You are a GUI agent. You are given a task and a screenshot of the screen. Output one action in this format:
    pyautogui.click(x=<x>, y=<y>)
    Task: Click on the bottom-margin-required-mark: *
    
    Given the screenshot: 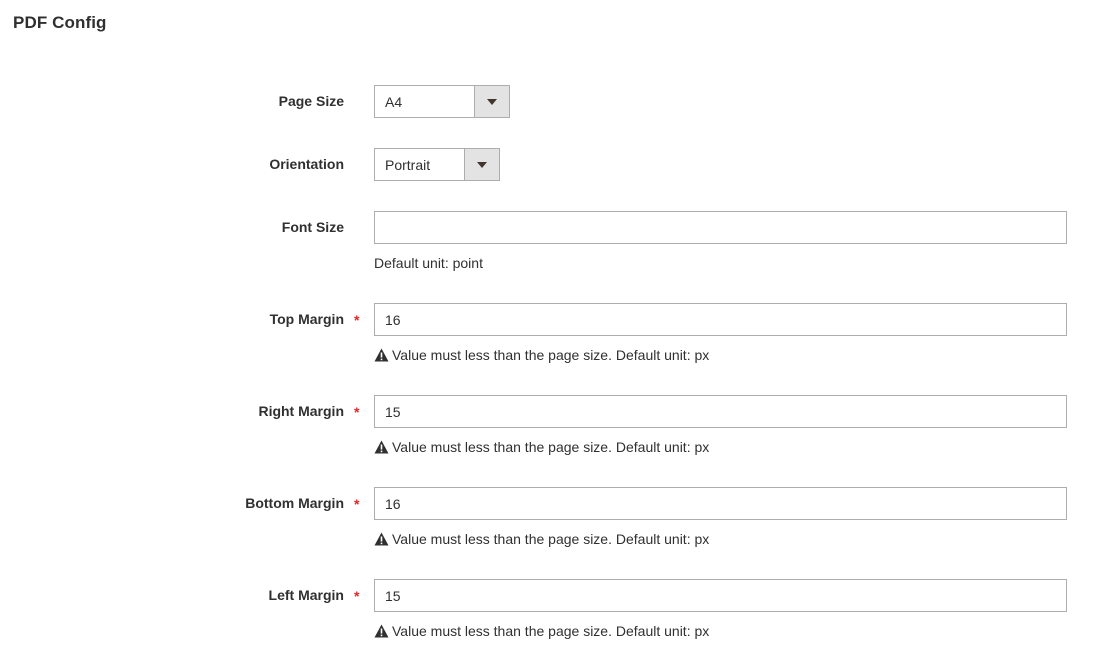 What is the action you would take?
    pyautogui.click(x=357, y=504)
    